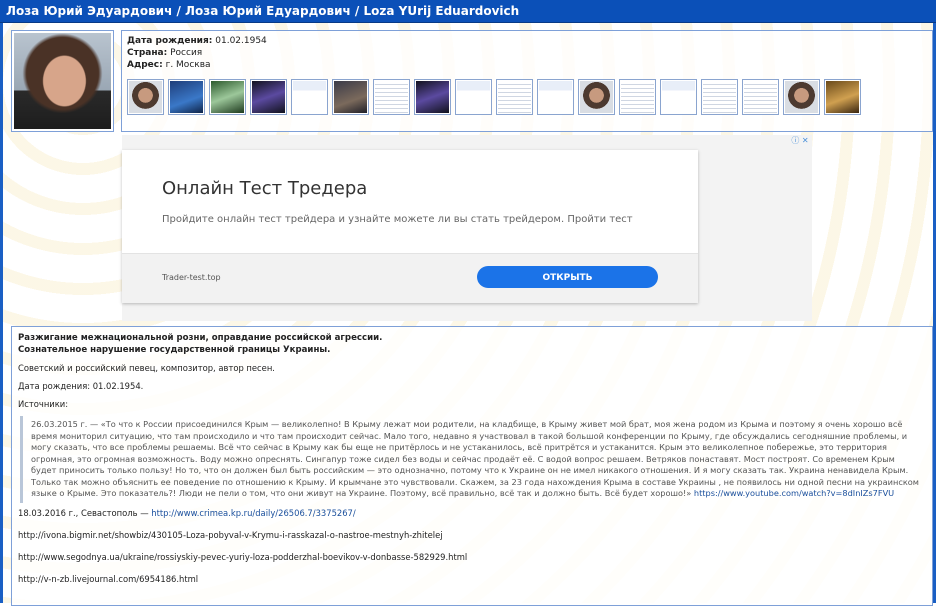 This screenshot has height=606, width=936. I want to click on birth-date-row: Дата рождения: 01.02.1954, so click(527, 41).